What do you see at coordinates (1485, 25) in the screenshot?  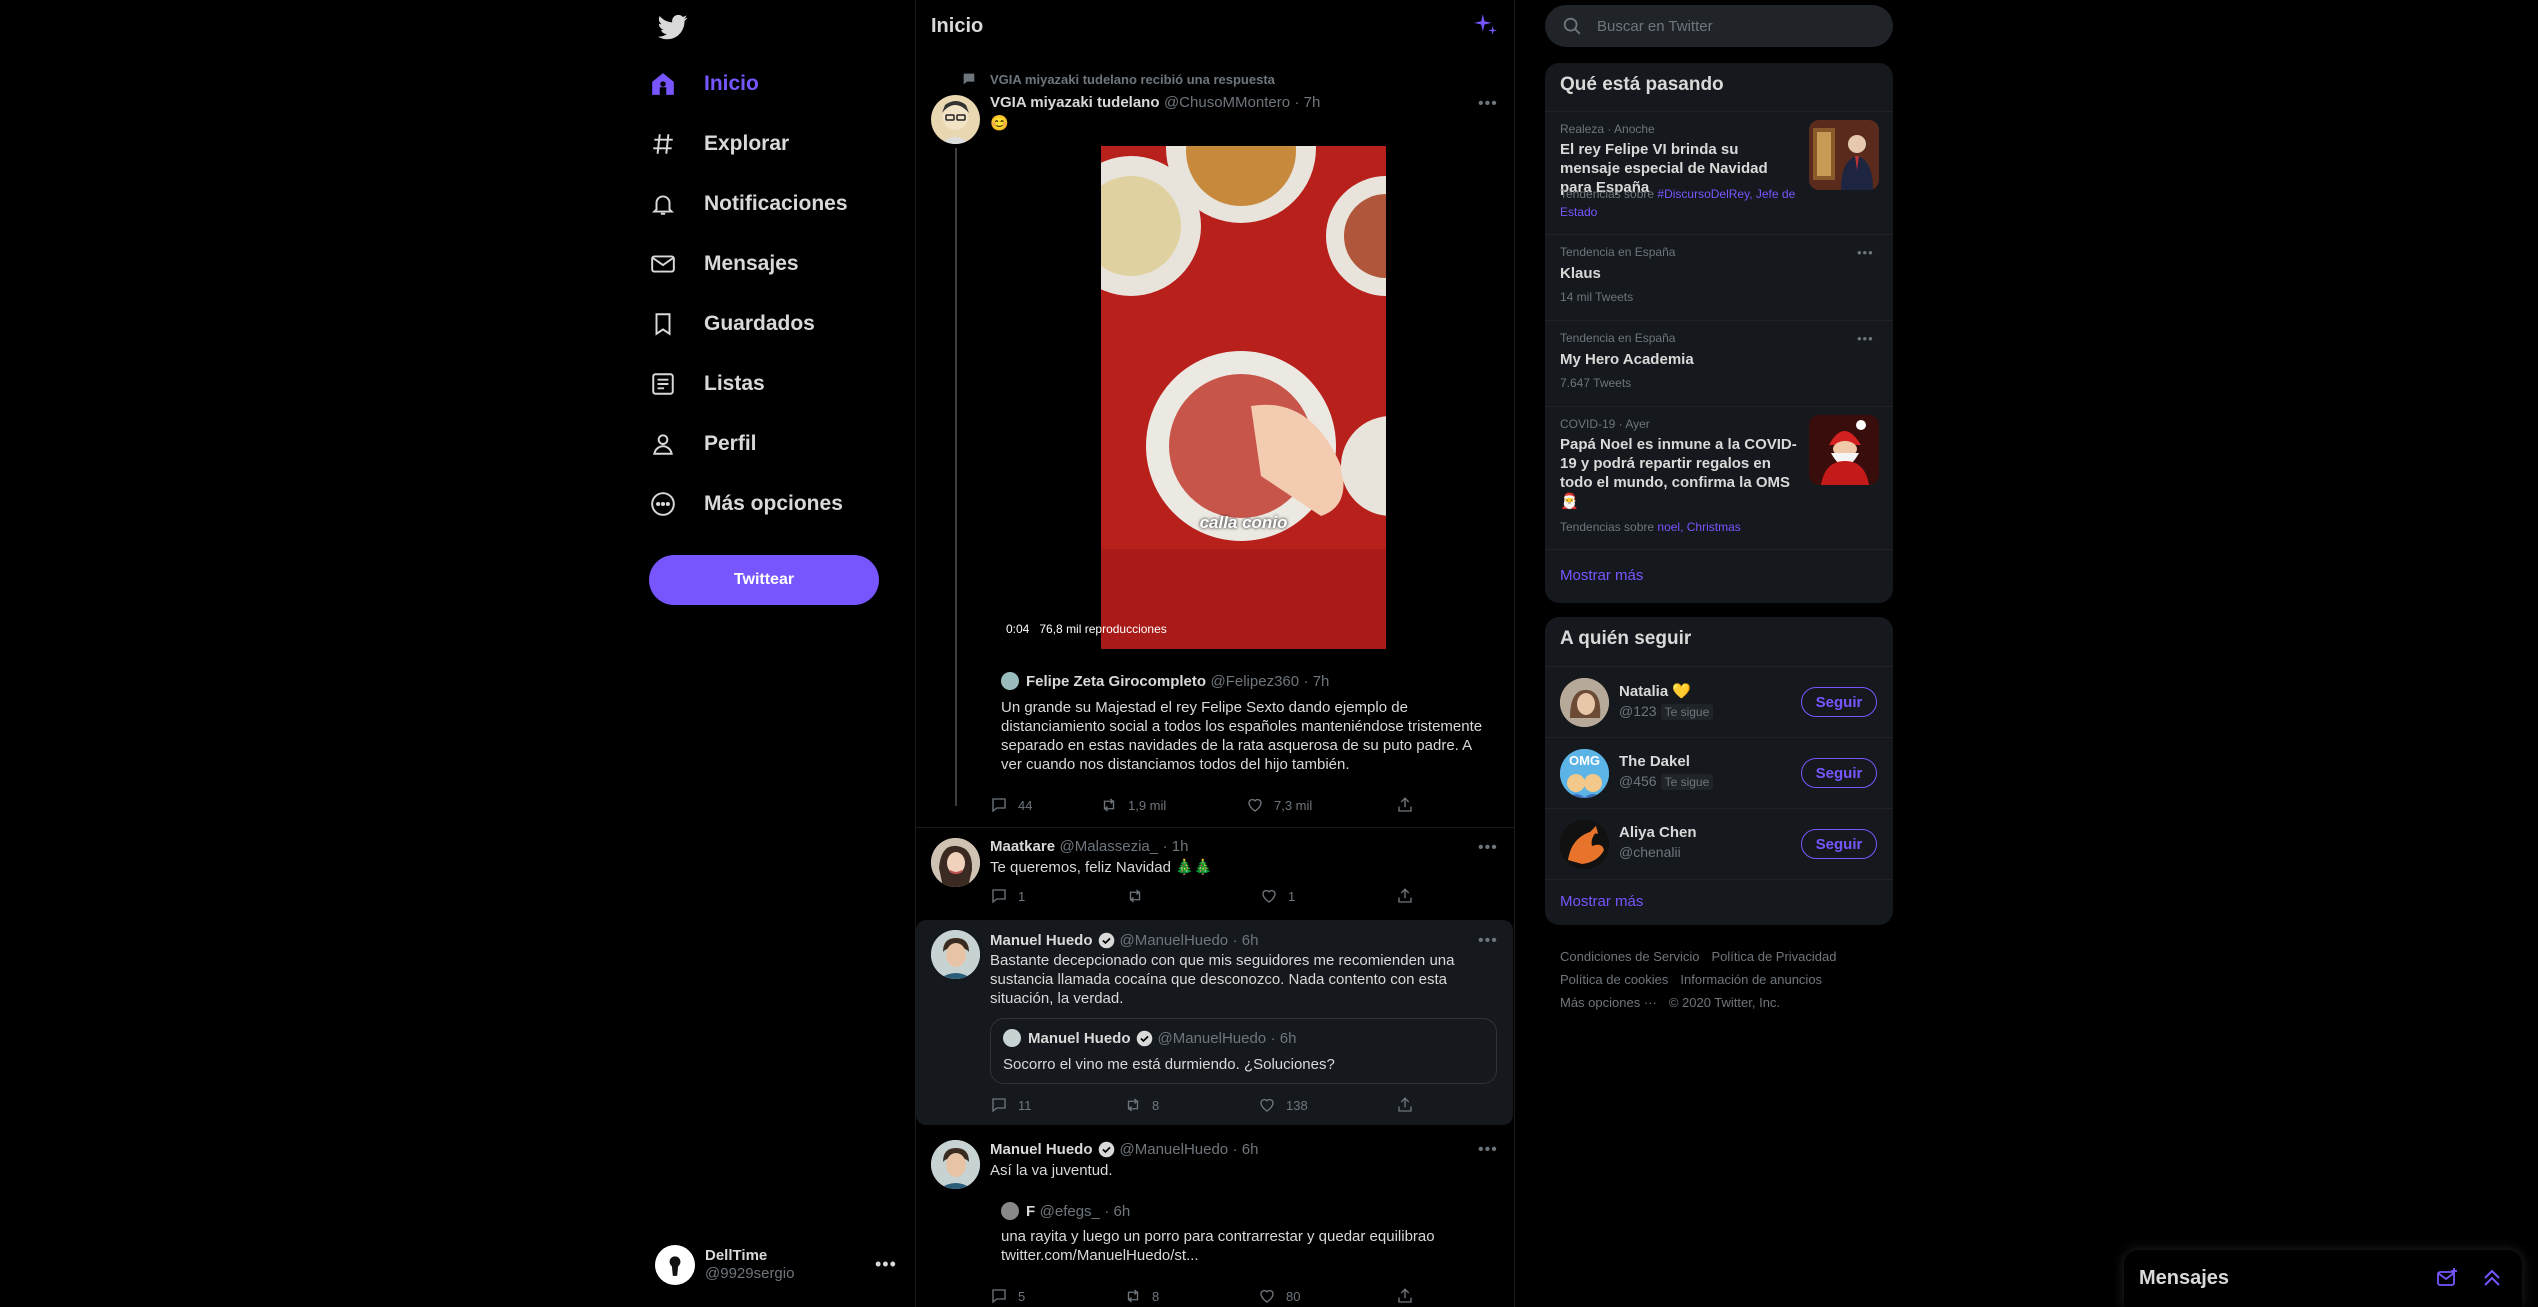 I see `sparkle-icon` at bounding box center [1485, 25].